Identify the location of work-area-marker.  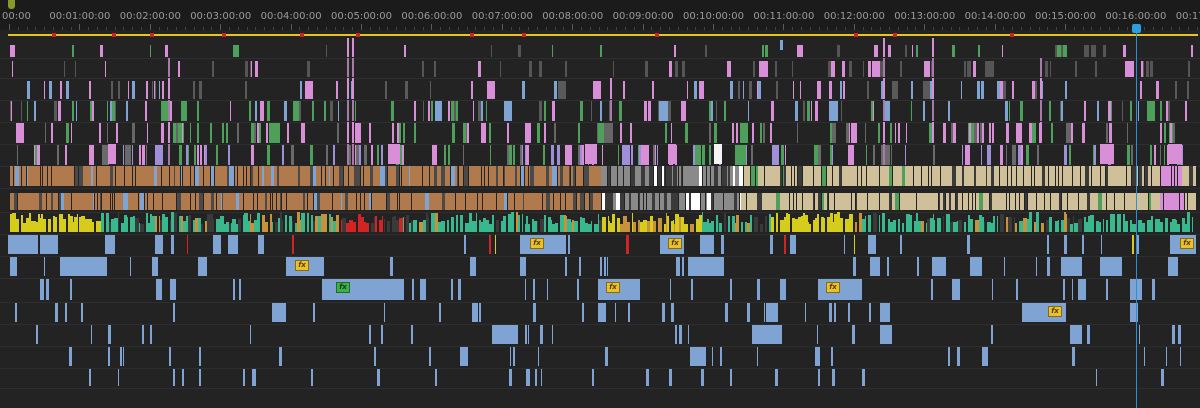
(11, 4).